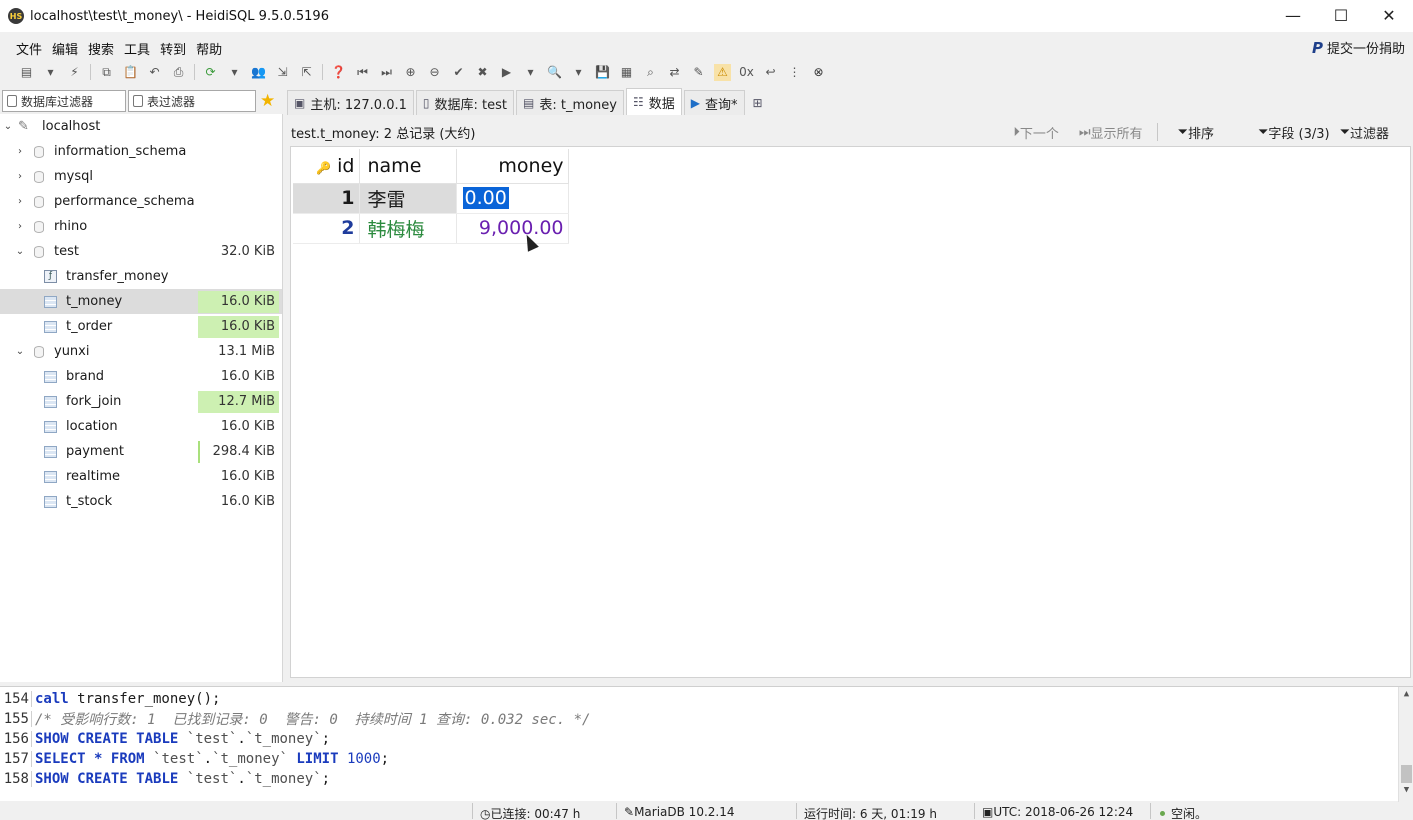 The width and height of the screenshot is (1413, 820). What do you see at coordinates (209, 48) in the screenshot?
I see `menu-help: 帮助` at bounding box center [209, 48].